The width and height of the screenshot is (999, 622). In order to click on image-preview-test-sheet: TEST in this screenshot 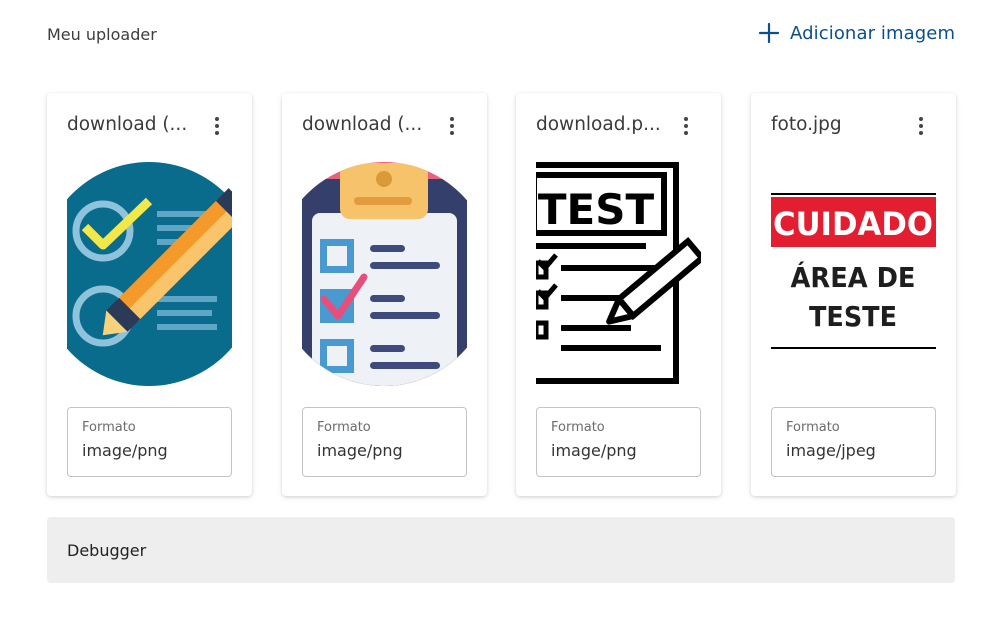, I will do `click(618, 274)`.